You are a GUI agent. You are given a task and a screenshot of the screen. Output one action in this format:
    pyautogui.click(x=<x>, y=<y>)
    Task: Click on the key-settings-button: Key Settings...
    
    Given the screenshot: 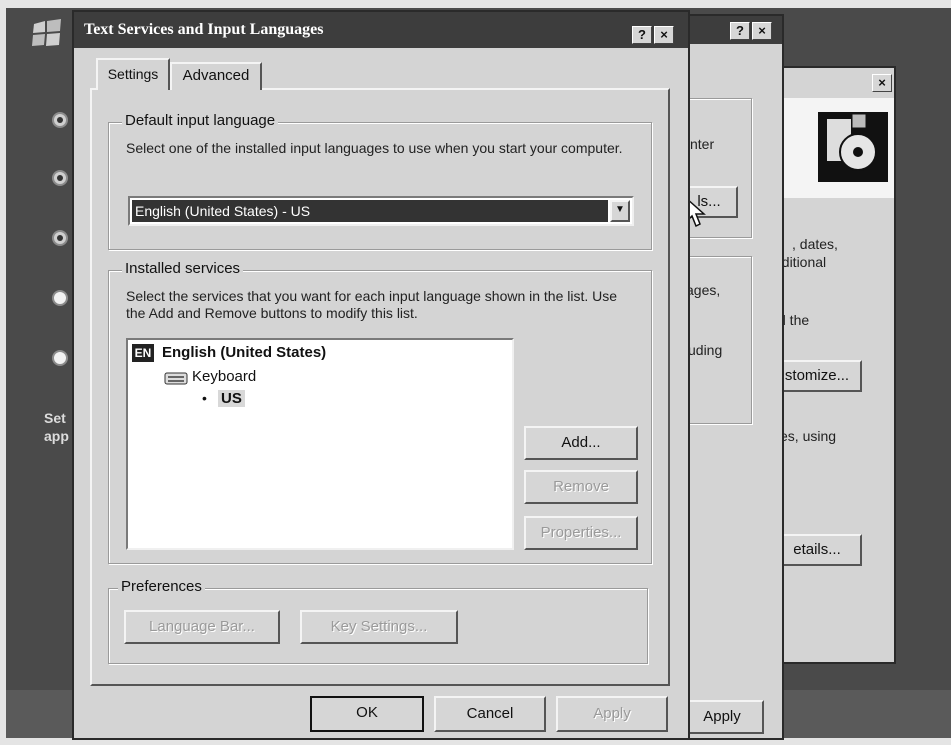 What is the action you would take?
    pyautogui.click(x=379, y=627)
    